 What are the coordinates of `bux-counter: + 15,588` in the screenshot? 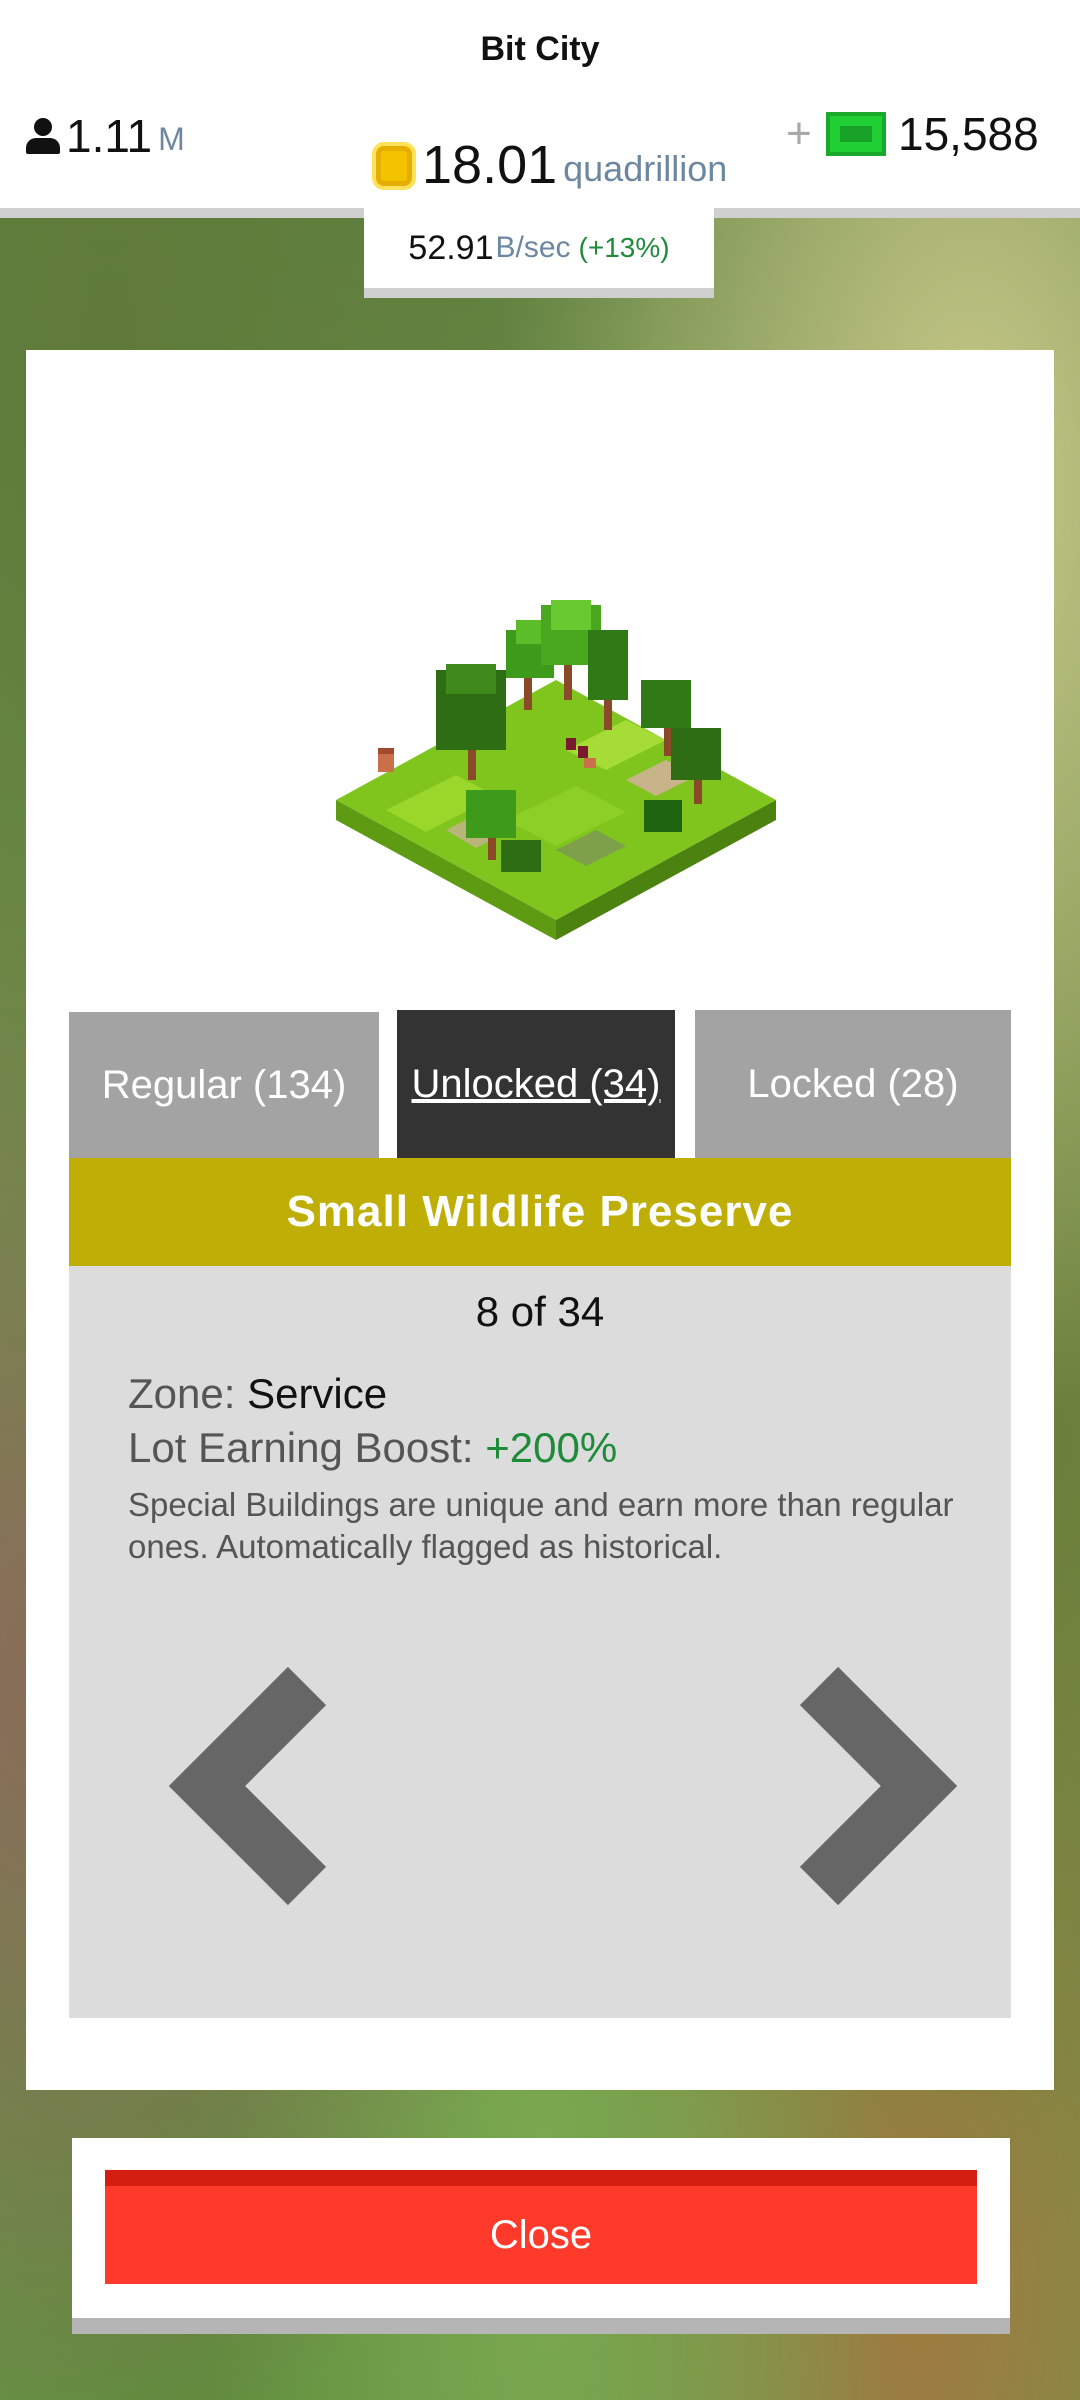 It's located at (911, 134).